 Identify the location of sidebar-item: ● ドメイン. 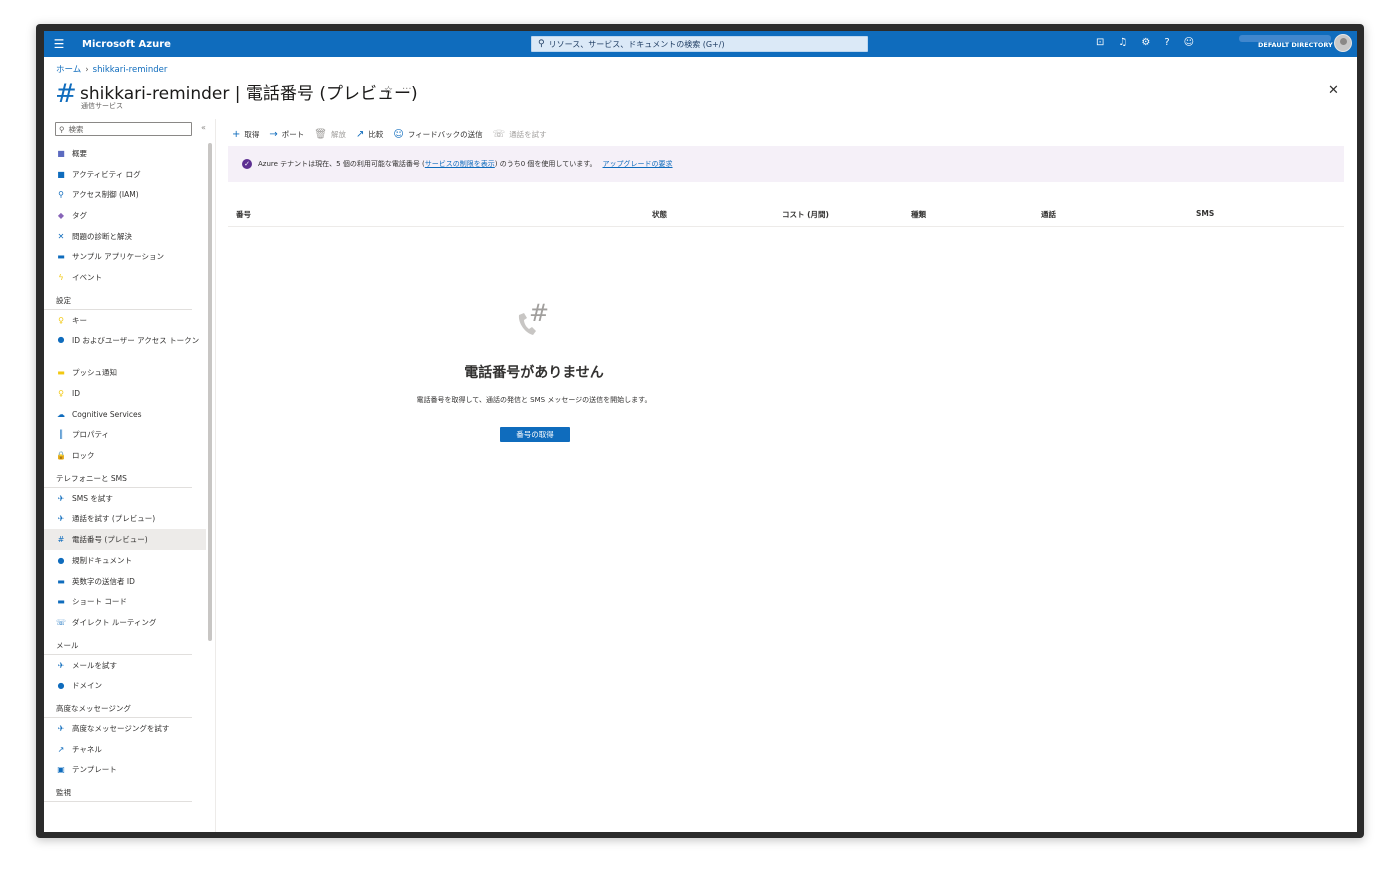
(125, 685).